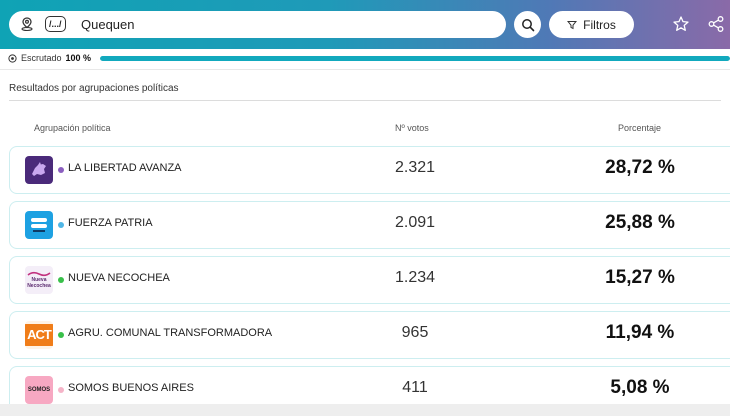  Describe the element at coordinates (640, 277) in the screenshot. I see `vote-percentage: 15,27 %` at that location.